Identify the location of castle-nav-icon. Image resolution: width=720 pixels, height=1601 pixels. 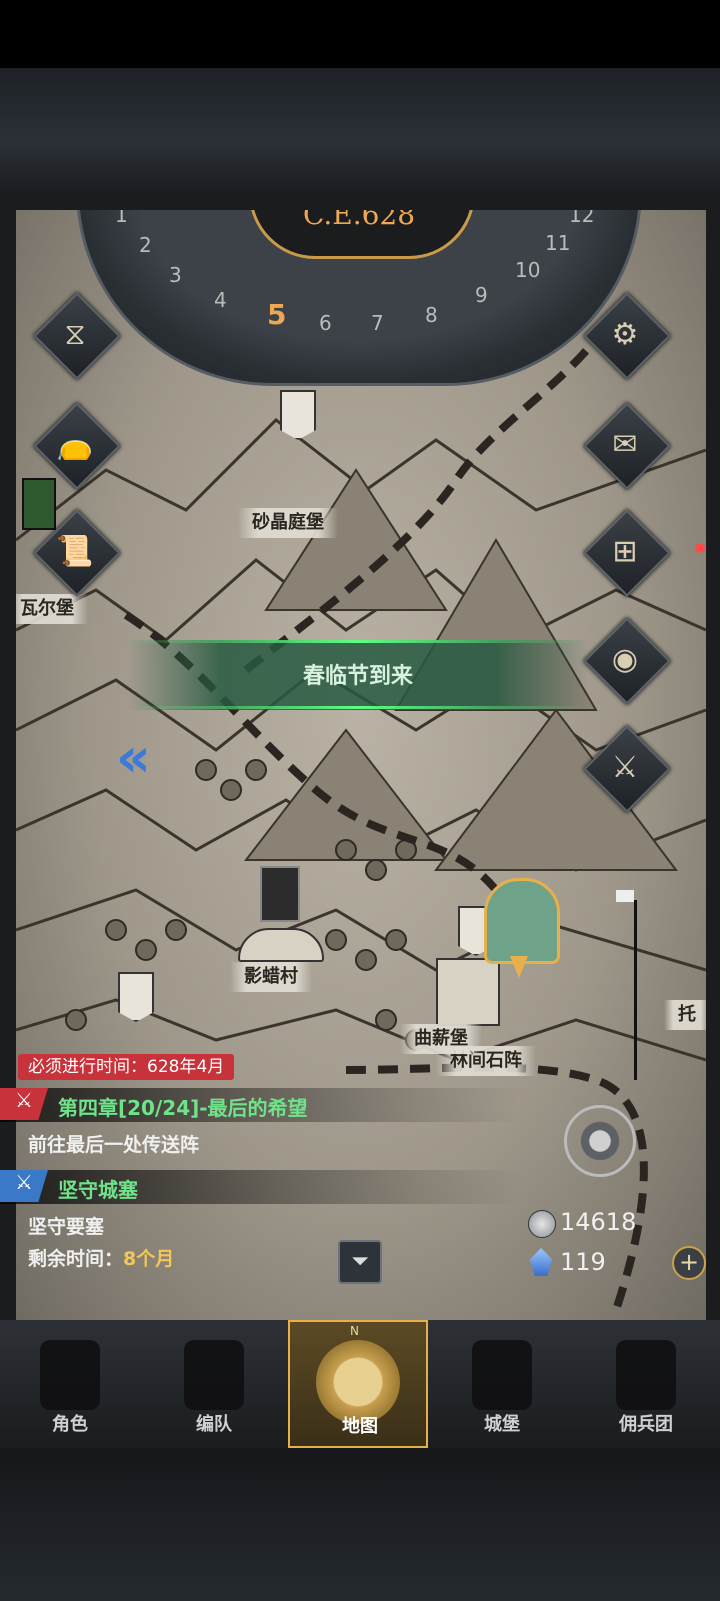
(502, 1375).